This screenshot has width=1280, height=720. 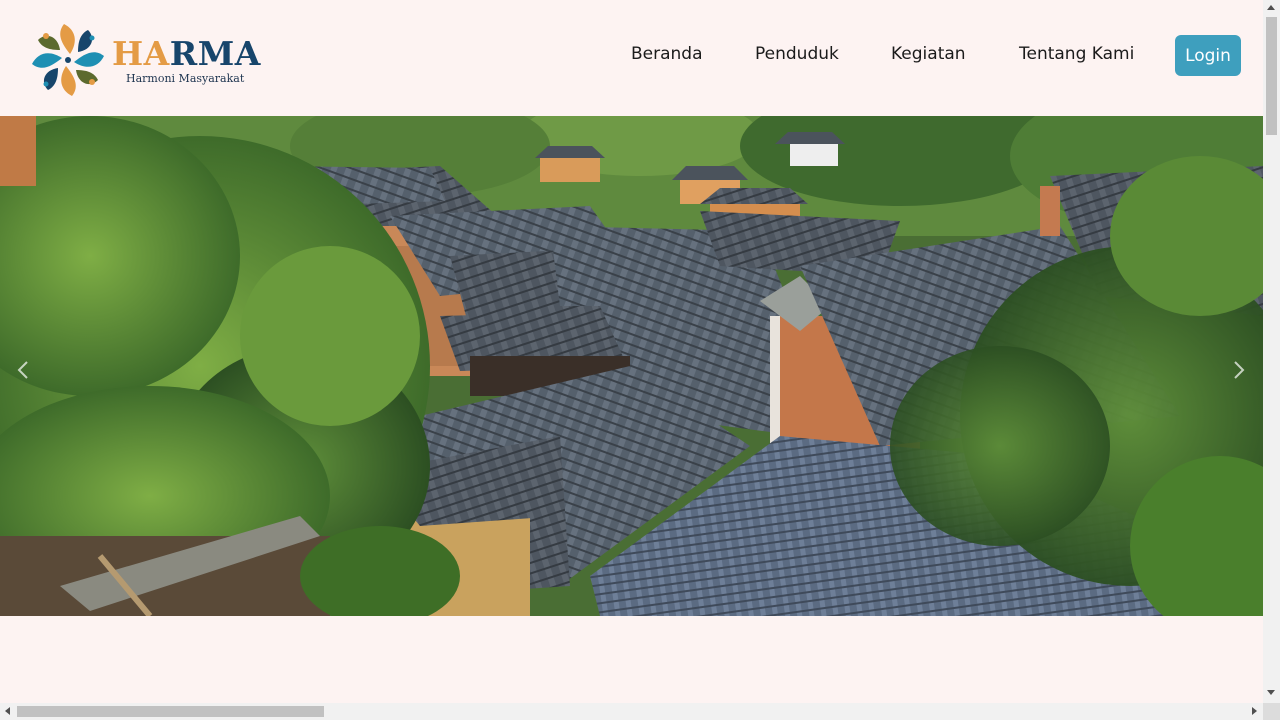 I want to click on nav-tentang-kami: Tentang Kami, so click(x=1076, y=56).